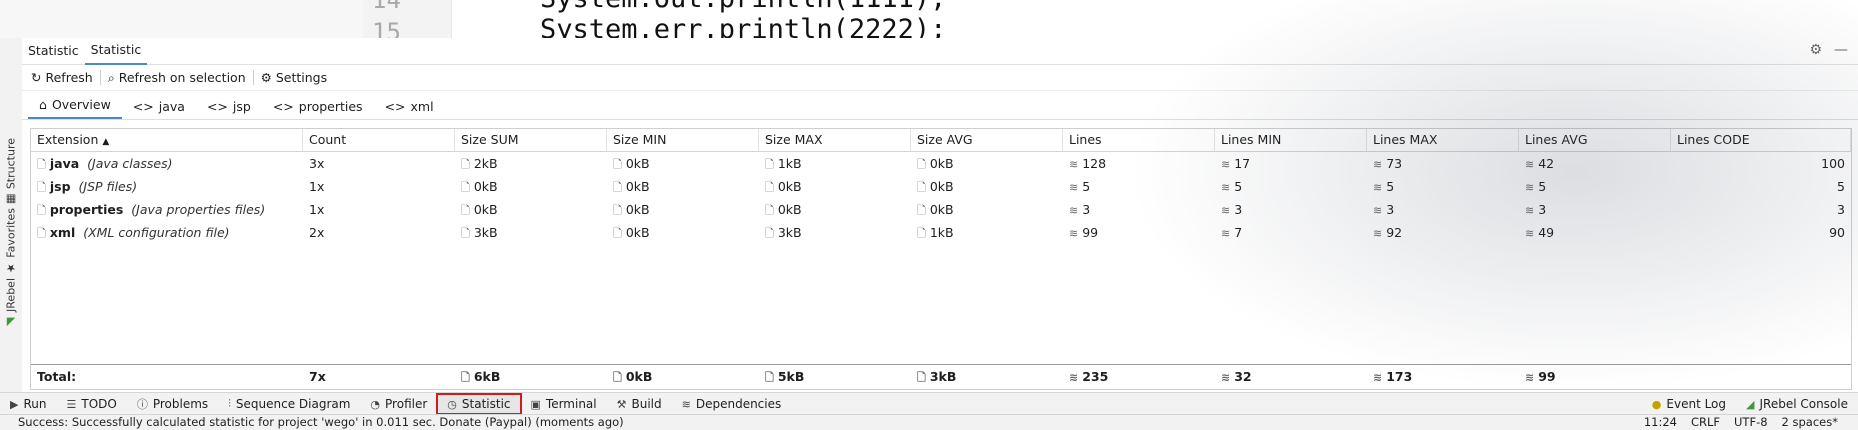  Describe the element at coordinates (1291, 140) in the screenshot. I see `column-header: Lines MIN` at that location.